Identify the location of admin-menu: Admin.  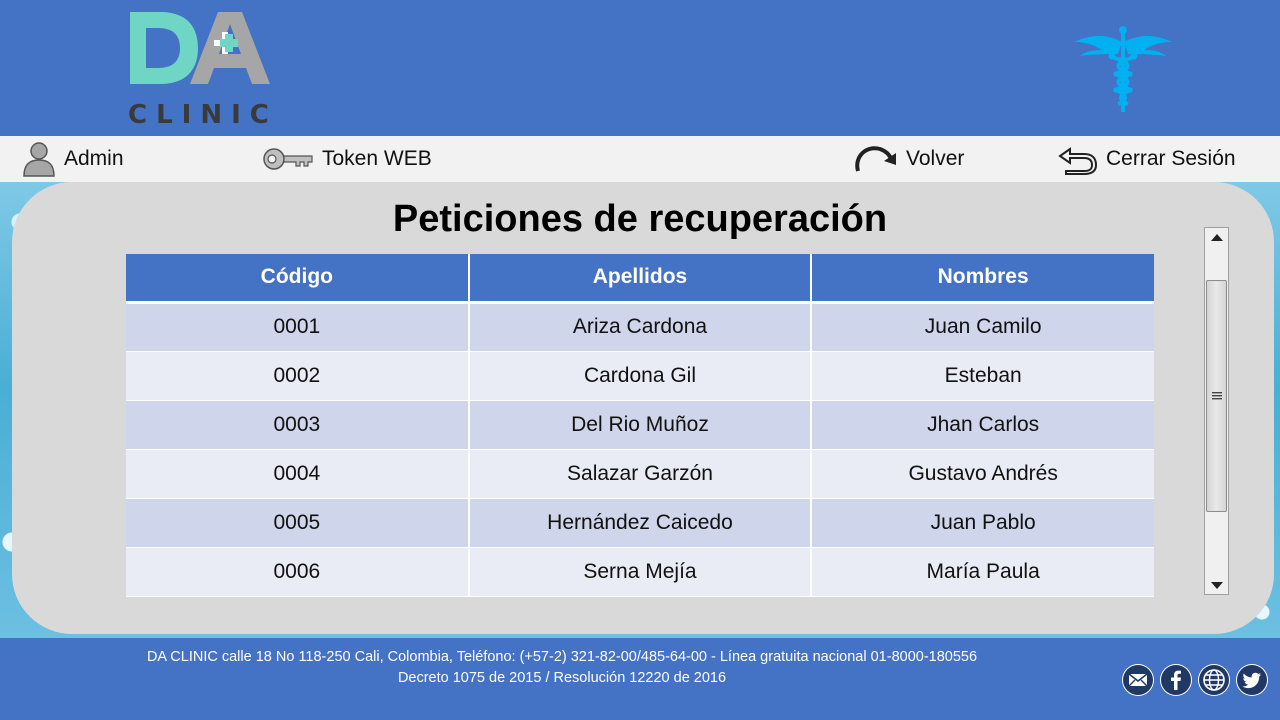
(73, 159).